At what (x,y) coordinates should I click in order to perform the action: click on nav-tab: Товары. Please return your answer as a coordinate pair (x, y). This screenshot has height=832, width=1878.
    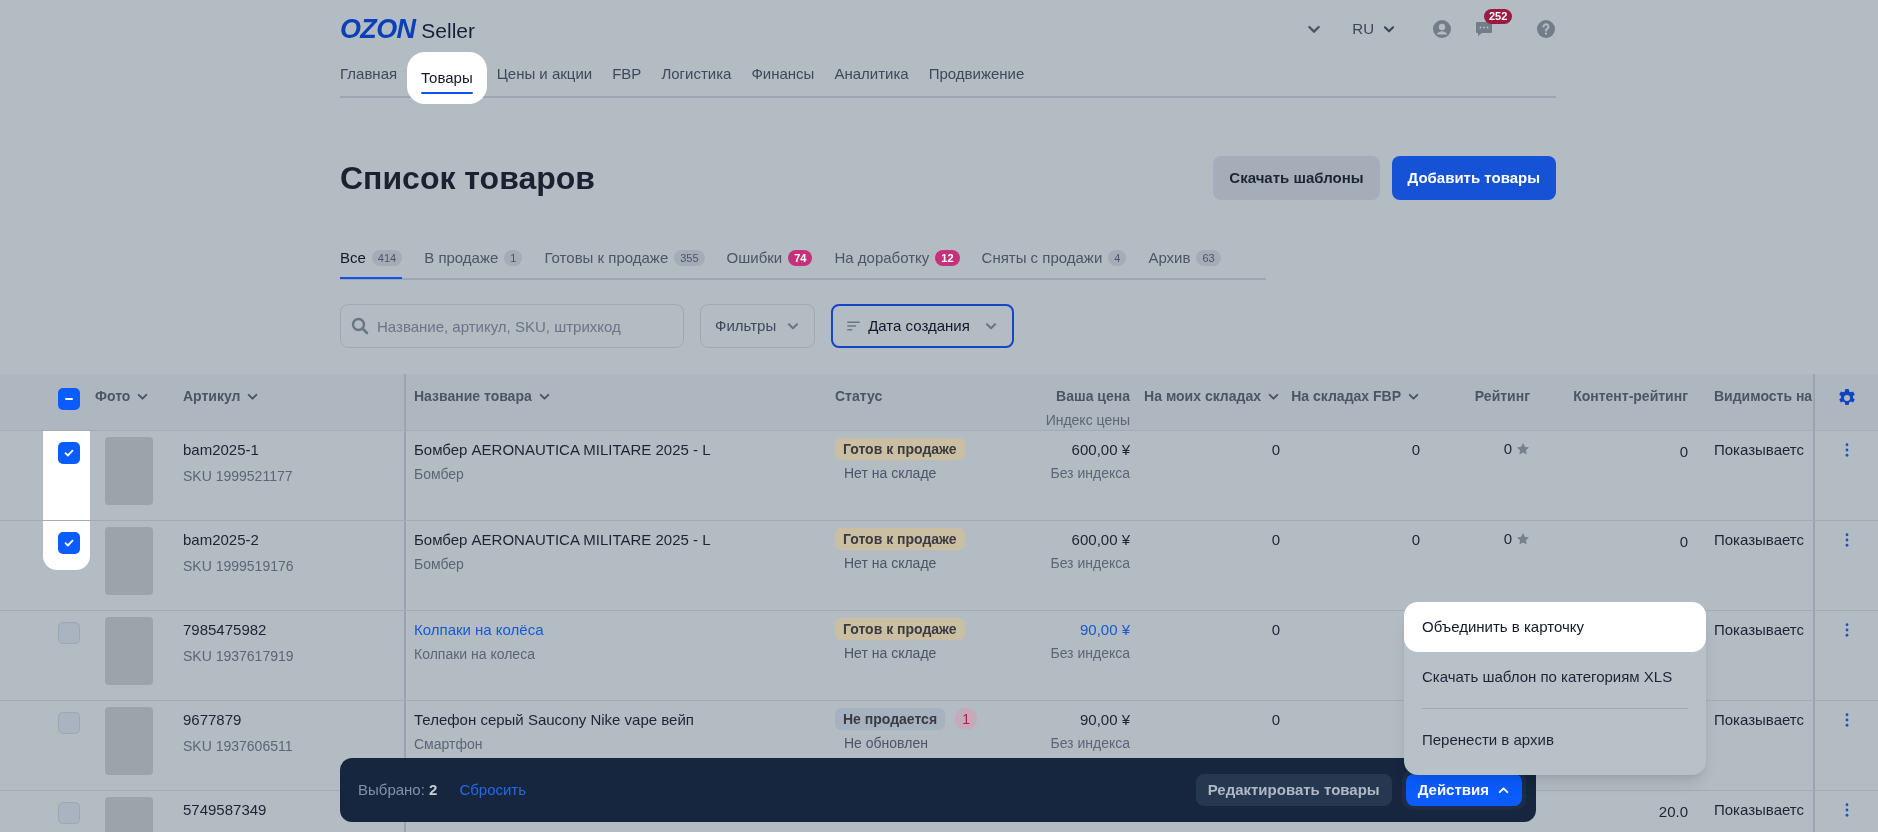
    Looking at the image, I should click on (447, 78).